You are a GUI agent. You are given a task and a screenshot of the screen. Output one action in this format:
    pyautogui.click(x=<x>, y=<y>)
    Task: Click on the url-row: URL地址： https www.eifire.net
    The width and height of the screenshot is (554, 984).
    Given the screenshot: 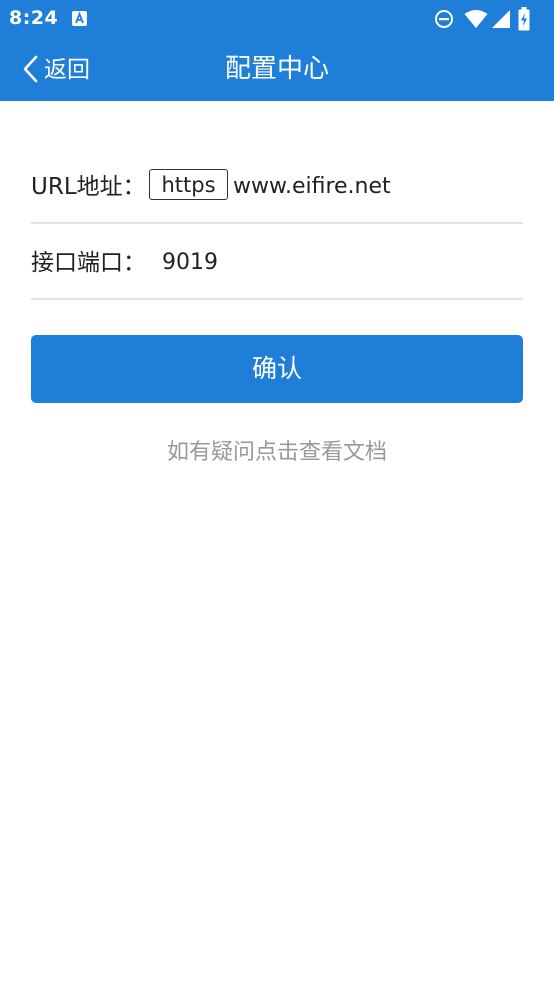 What is the action you would take?
    pyautogui.click(x=277, y=187)
    